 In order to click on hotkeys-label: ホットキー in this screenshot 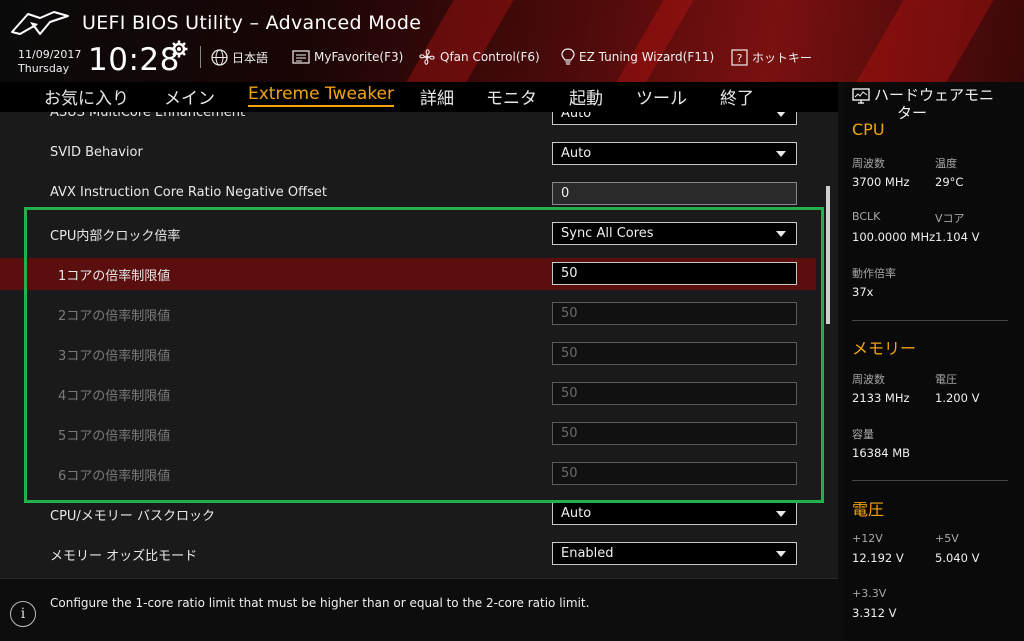, I will do `click(782, 57)`.